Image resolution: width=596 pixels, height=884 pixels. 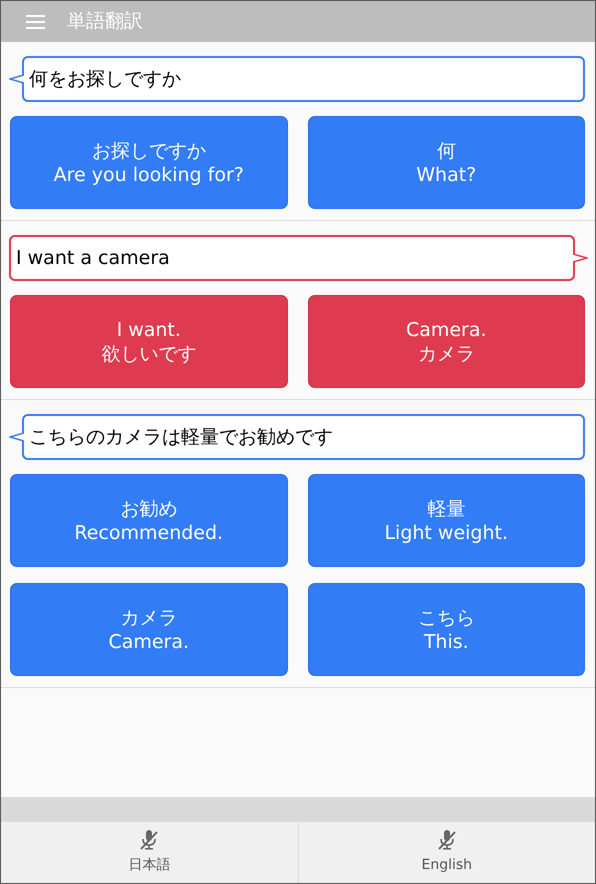 I want to click on microphone-button: 日本語, so click(x=149, y=852).